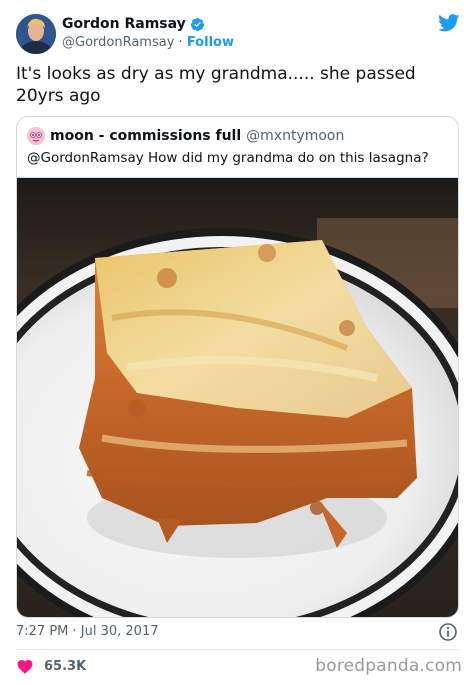  What do you see at coordinates (124, 24) in the screenshot?
I see `author-display-name: Gordon Ramsay` at bounding box center [124, 24].